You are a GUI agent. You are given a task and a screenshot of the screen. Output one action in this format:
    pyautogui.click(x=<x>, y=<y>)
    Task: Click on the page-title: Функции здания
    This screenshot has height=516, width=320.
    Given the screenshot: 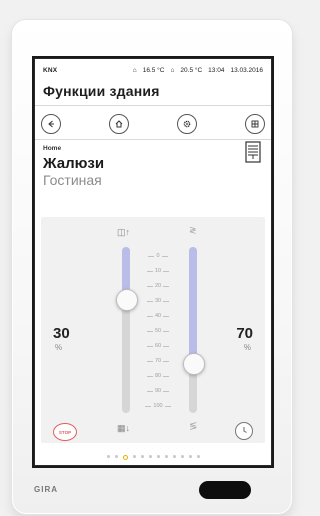 What is the action you would take?
    pyautogui.click(x=101, y=91)
    